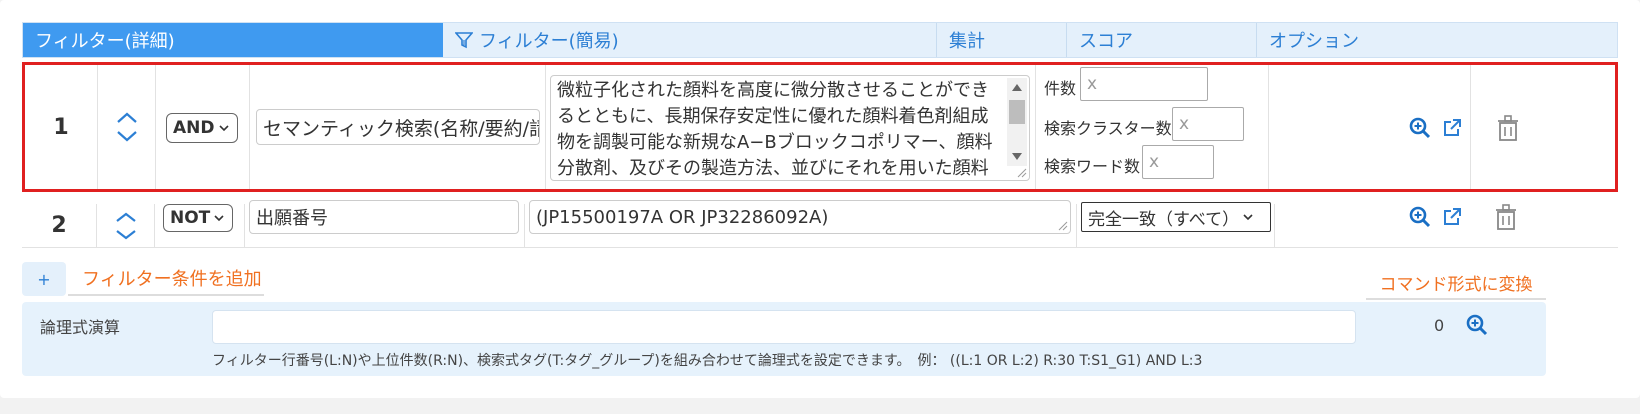  I want to click on count-label: 件数, so click(1060, 88).